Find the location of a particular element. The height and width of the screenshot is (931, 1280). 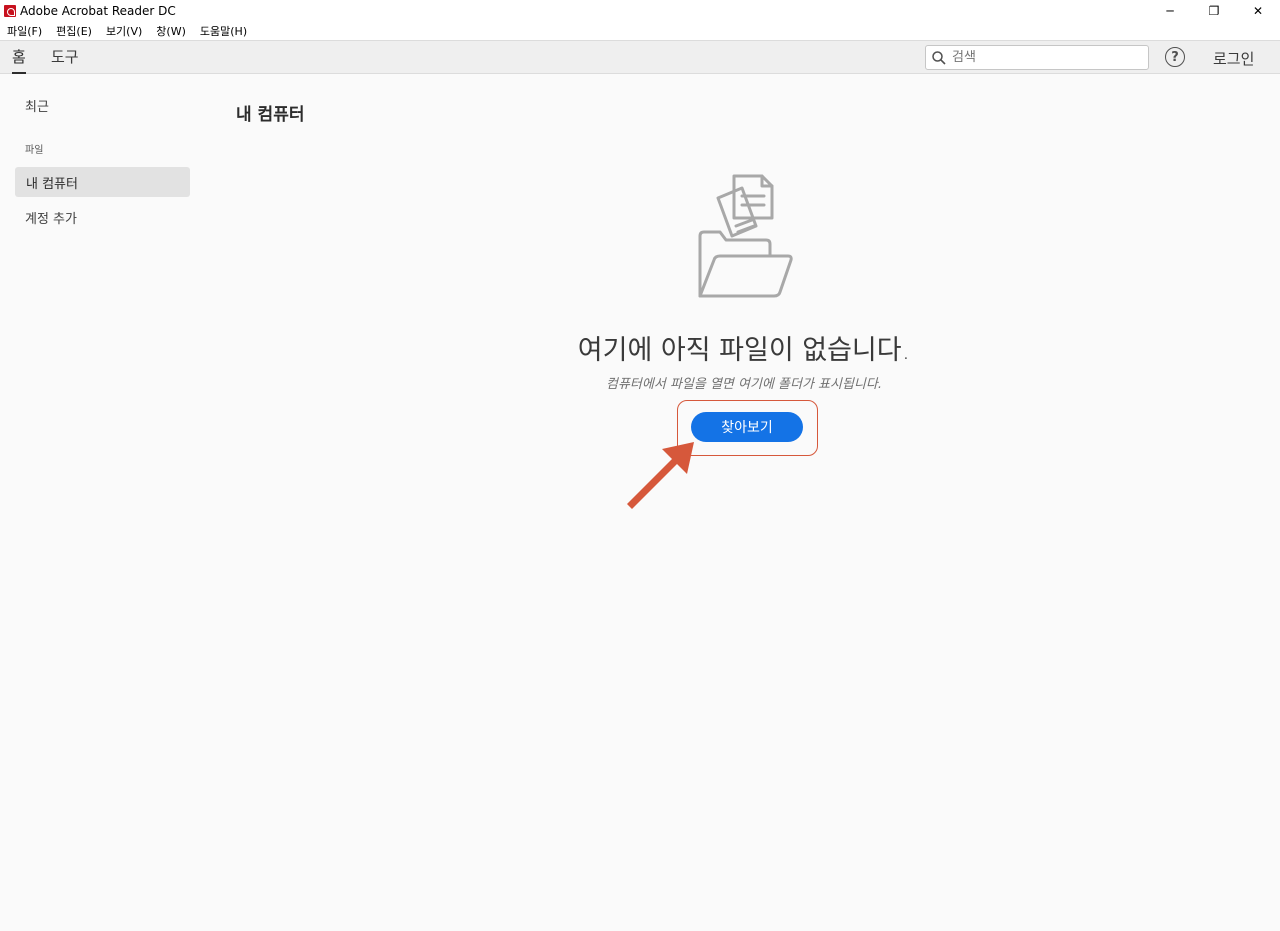

window-title: Adobe Acrobat Reader DC is located at coordinates (98, 10).